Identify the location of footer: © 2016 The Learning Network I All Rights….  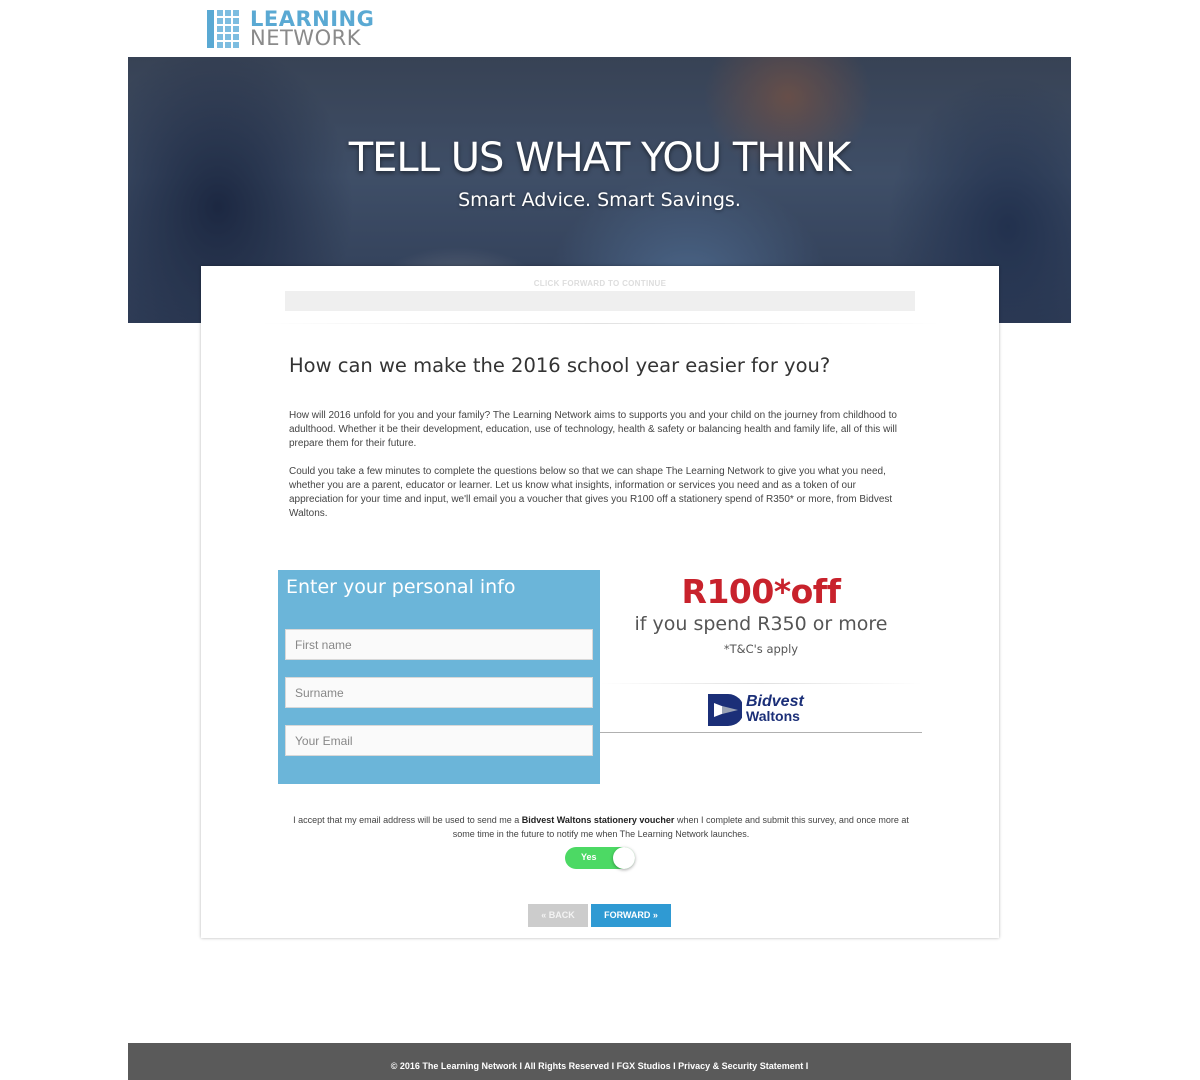
(599, 1061).